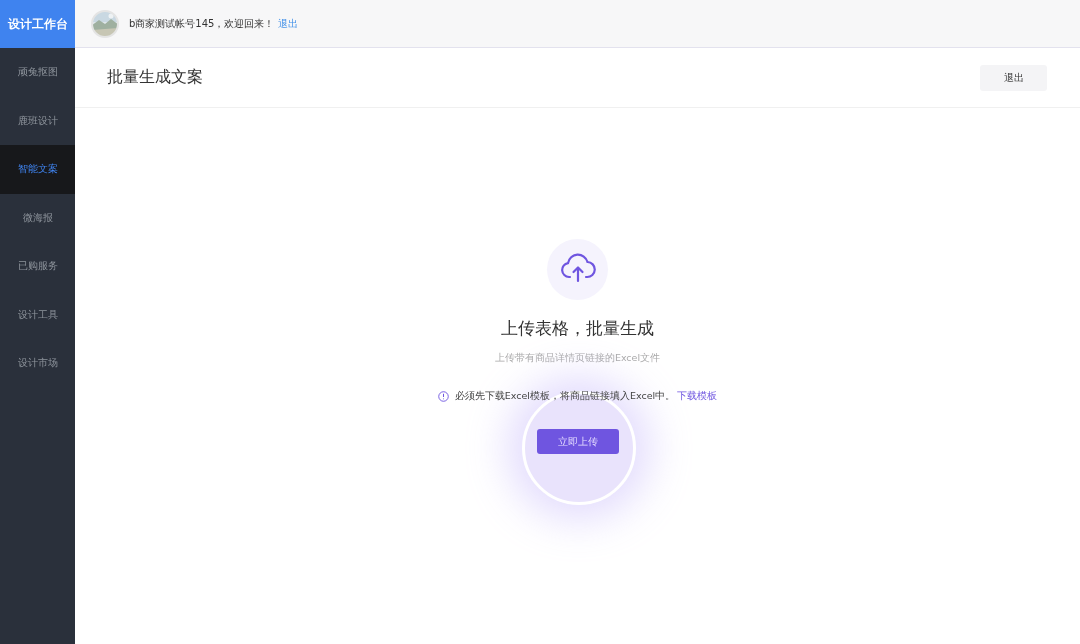 The height and width of the screenshot is (644, 1080). Describe the element at coordinates (1013, 77) in the screenshot. I see `exit-button: 退出` at that location.